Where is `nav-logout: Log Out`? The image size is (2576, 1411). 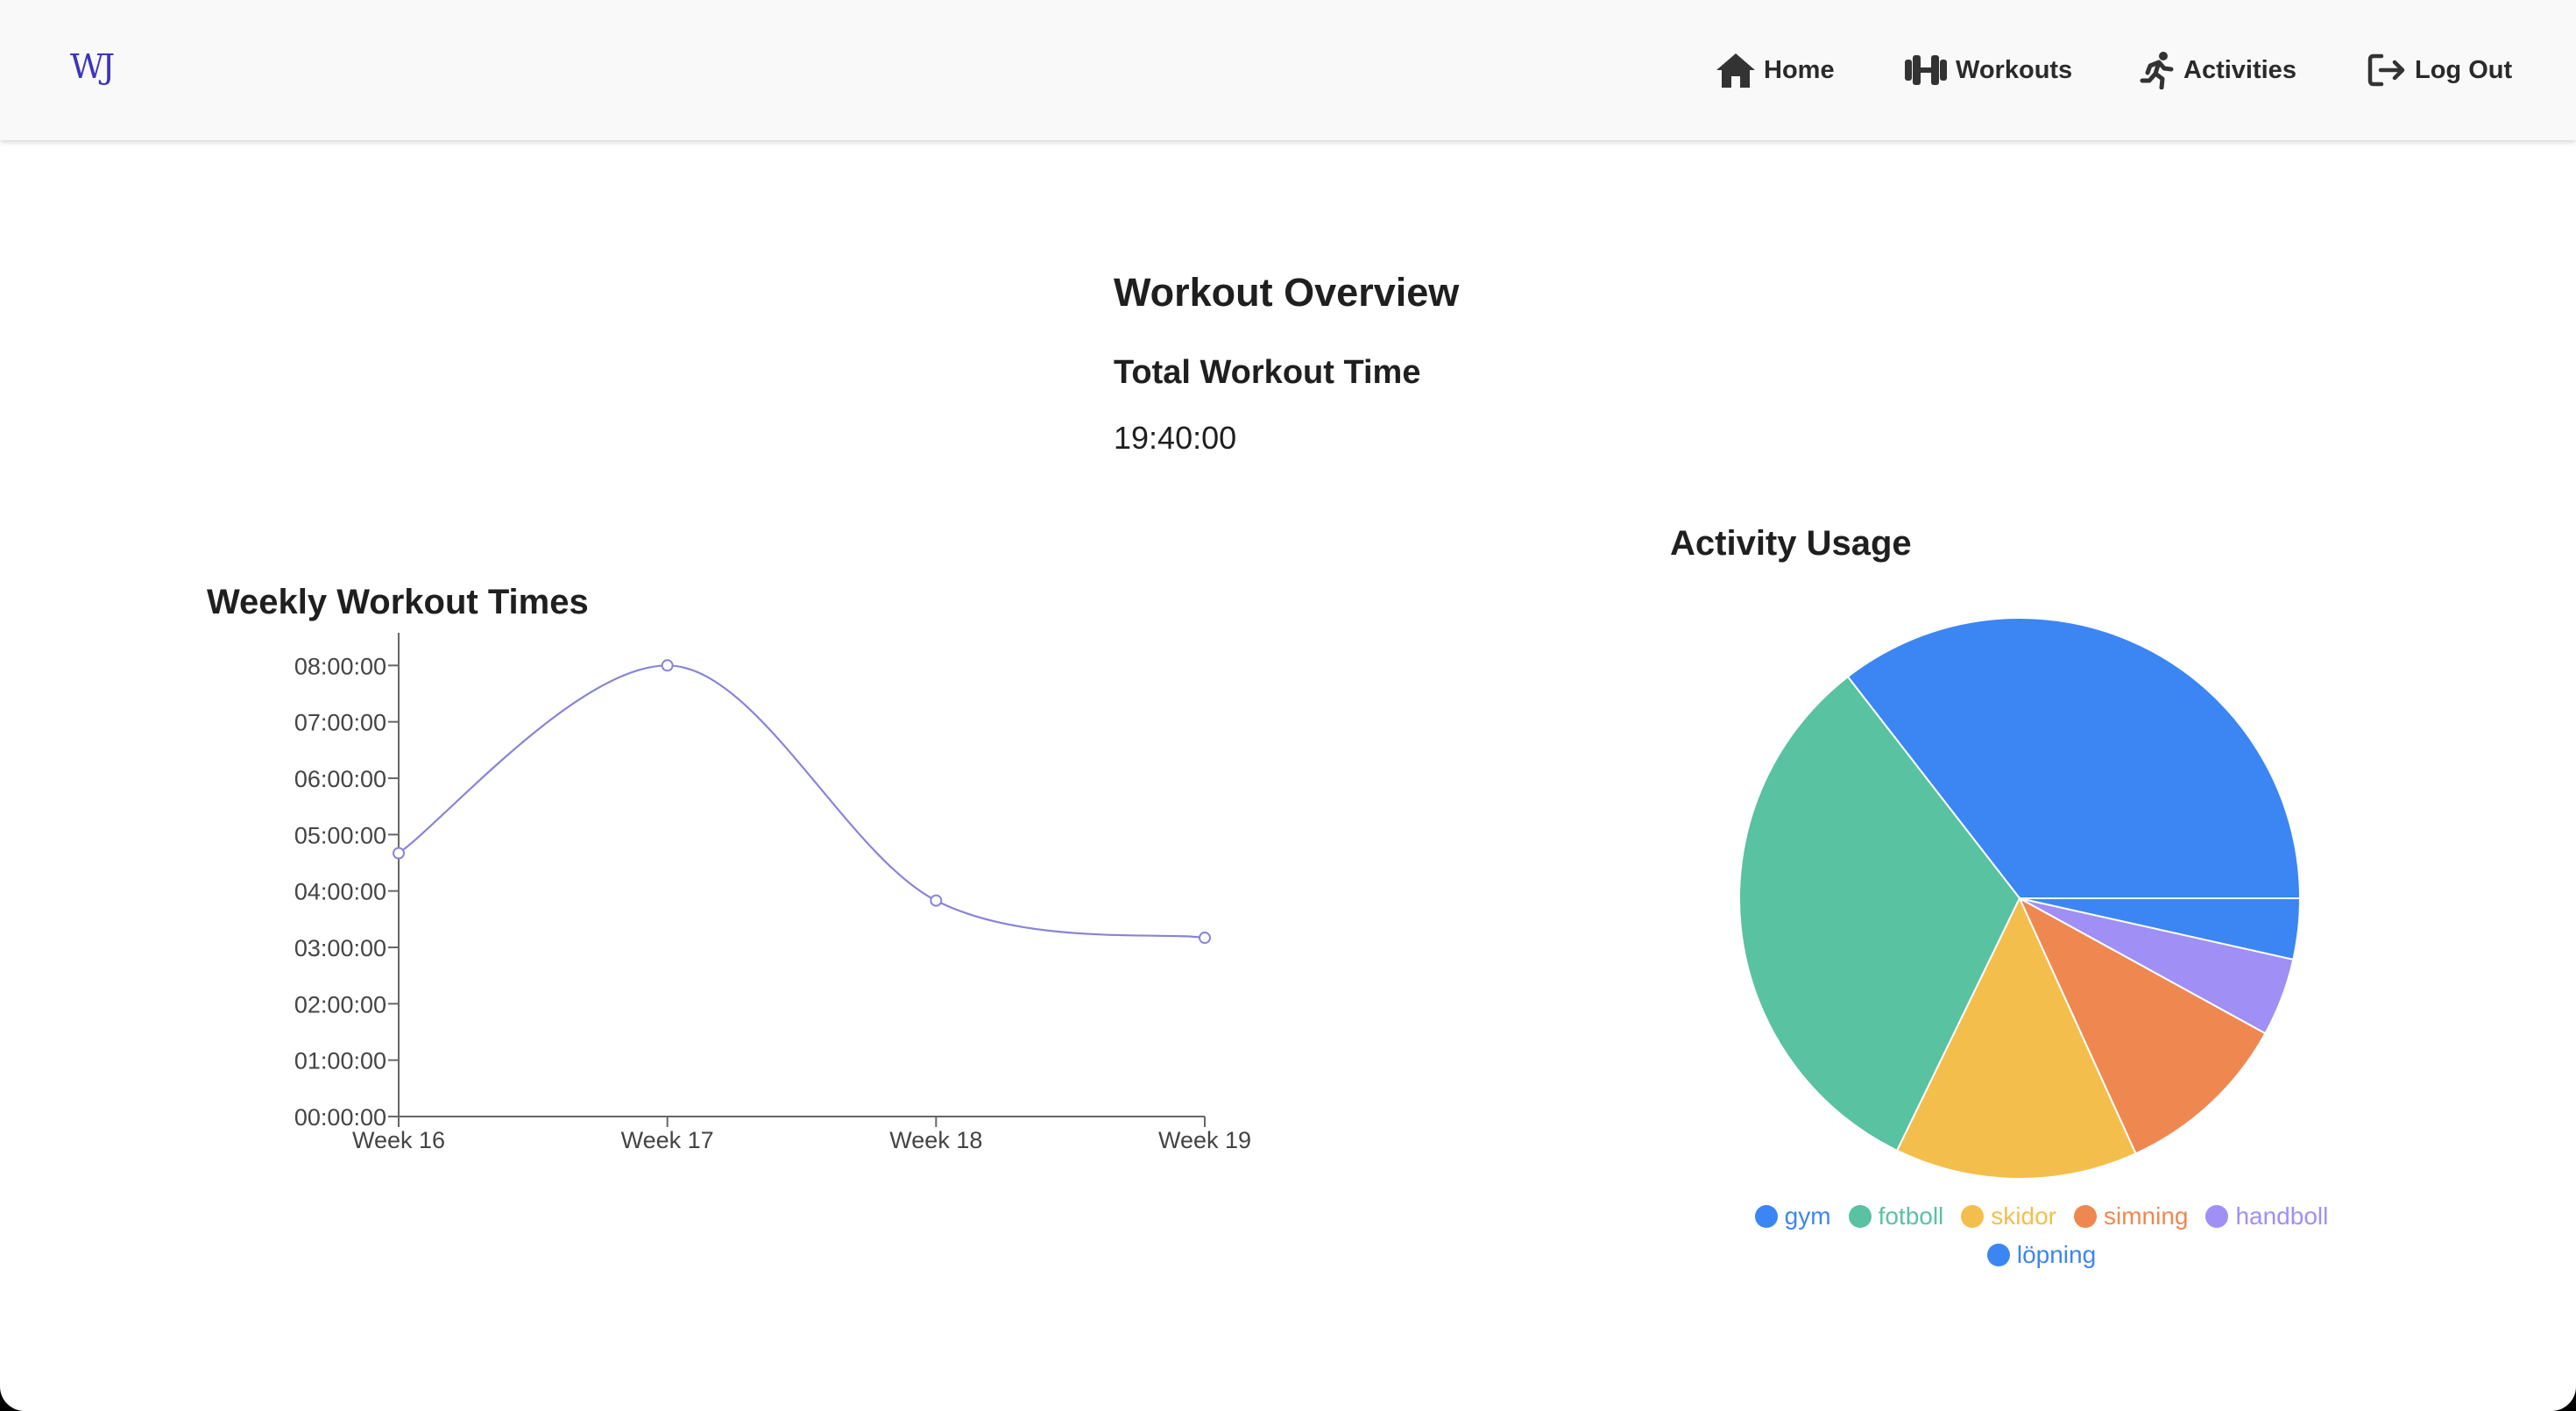
nav-logout: Log Out is located at coordinates (2439, 70).